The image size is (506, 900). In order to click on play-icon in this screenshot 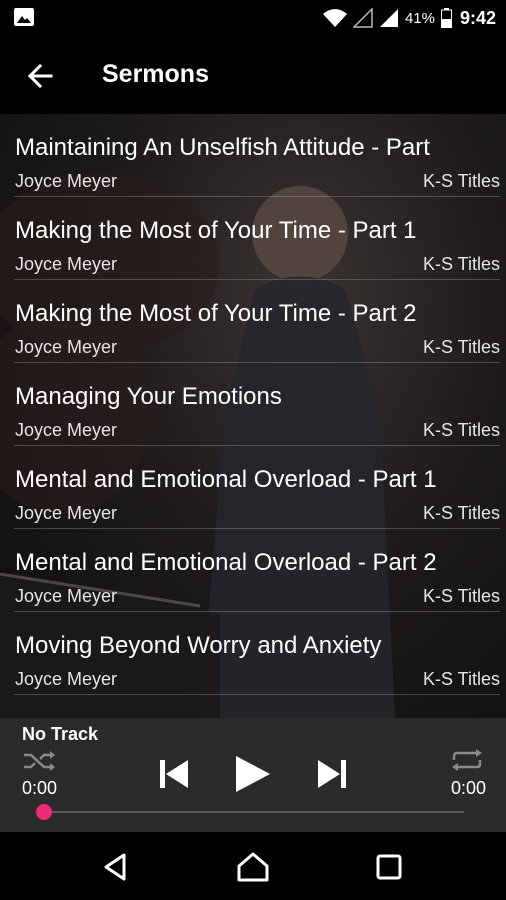, I will do `click(252, 774)`.